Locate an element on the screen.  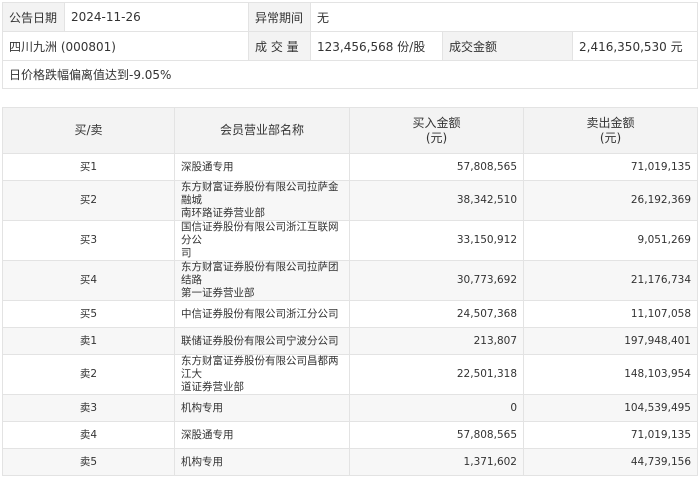
branch-line-2: 司 is located at coordinates (186, 253).